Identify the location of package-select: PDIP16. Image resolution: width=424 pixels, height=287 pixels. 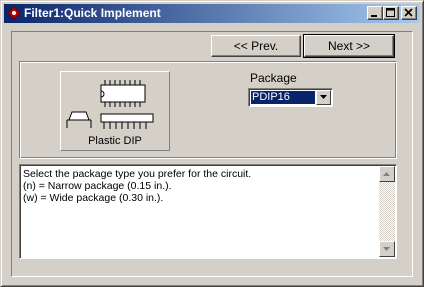
(290, 97).